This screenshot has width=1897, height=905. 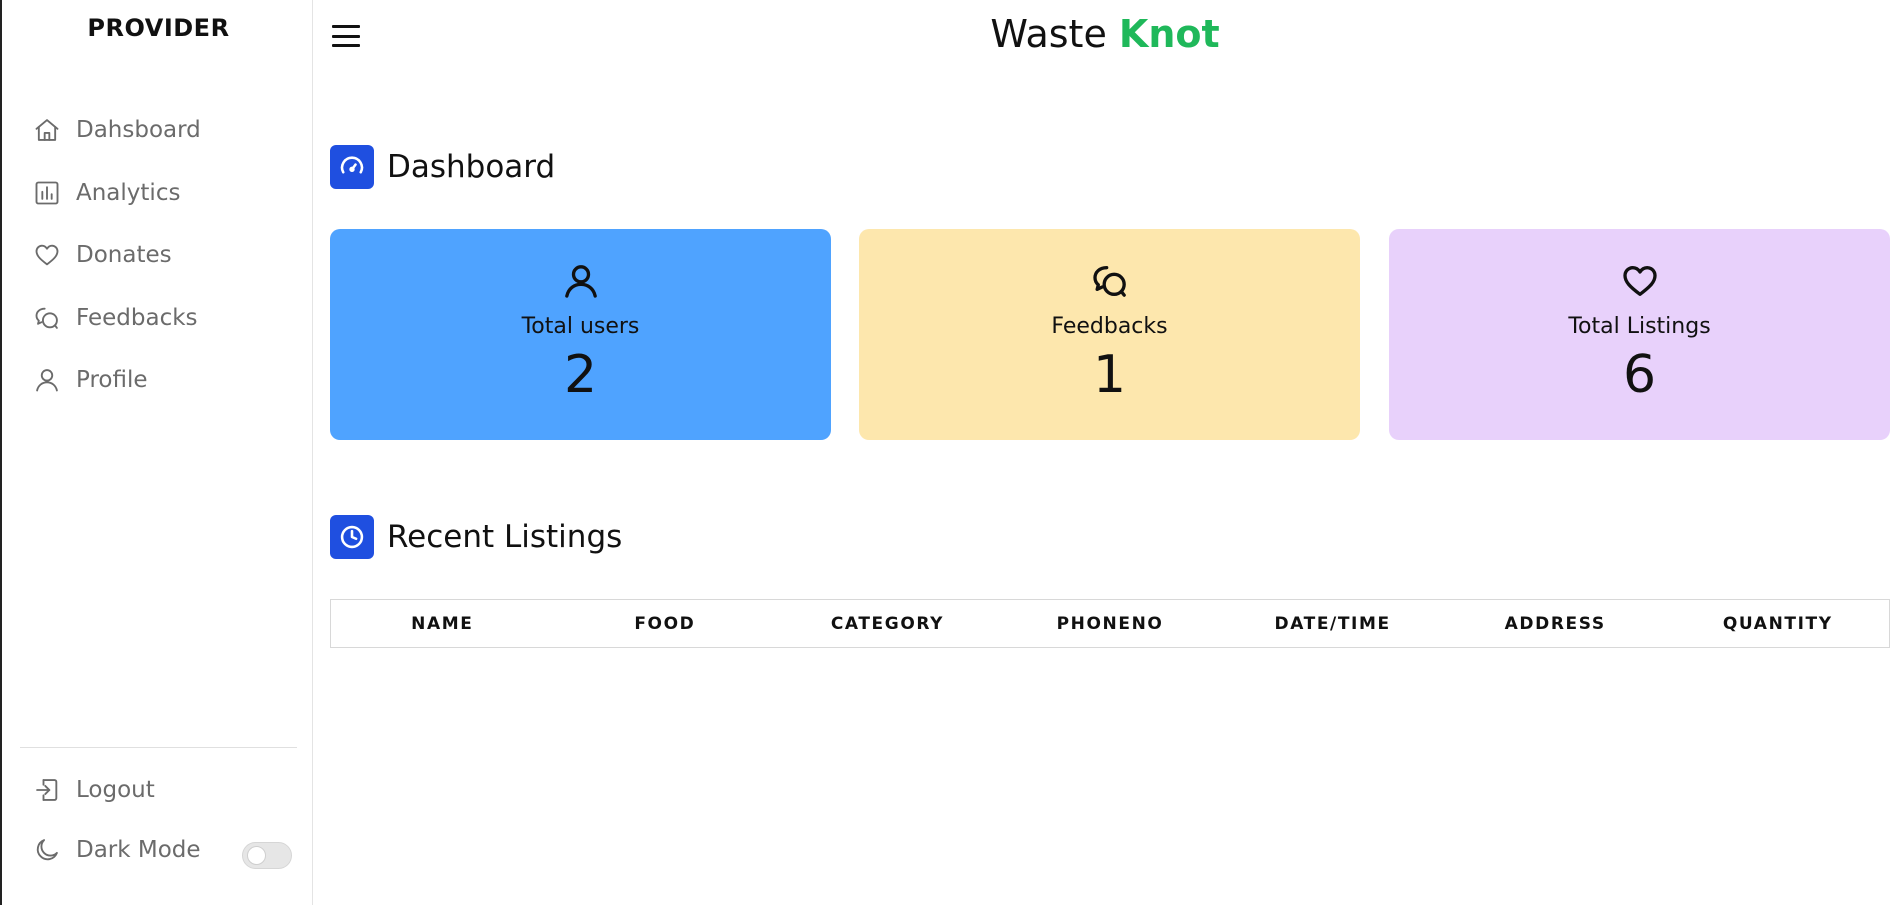 I want to click on sidebar-item-profile: Profile, so click(x=167, y=380).